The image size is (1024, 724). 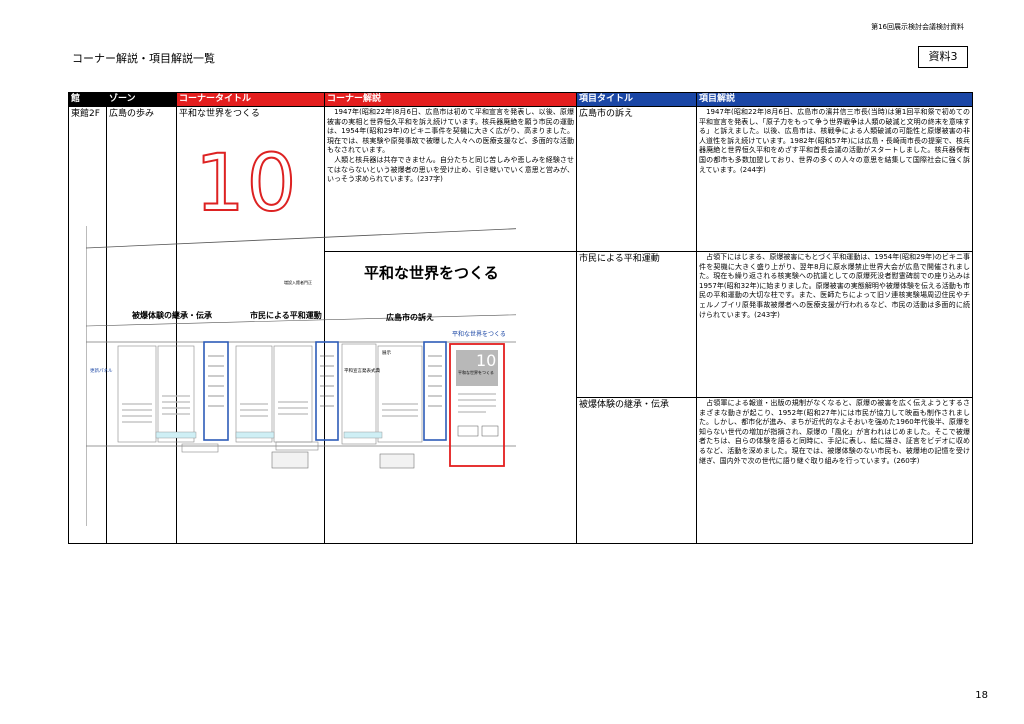 I want to click on reference-label: 資料3, so click(x=943, y=57).